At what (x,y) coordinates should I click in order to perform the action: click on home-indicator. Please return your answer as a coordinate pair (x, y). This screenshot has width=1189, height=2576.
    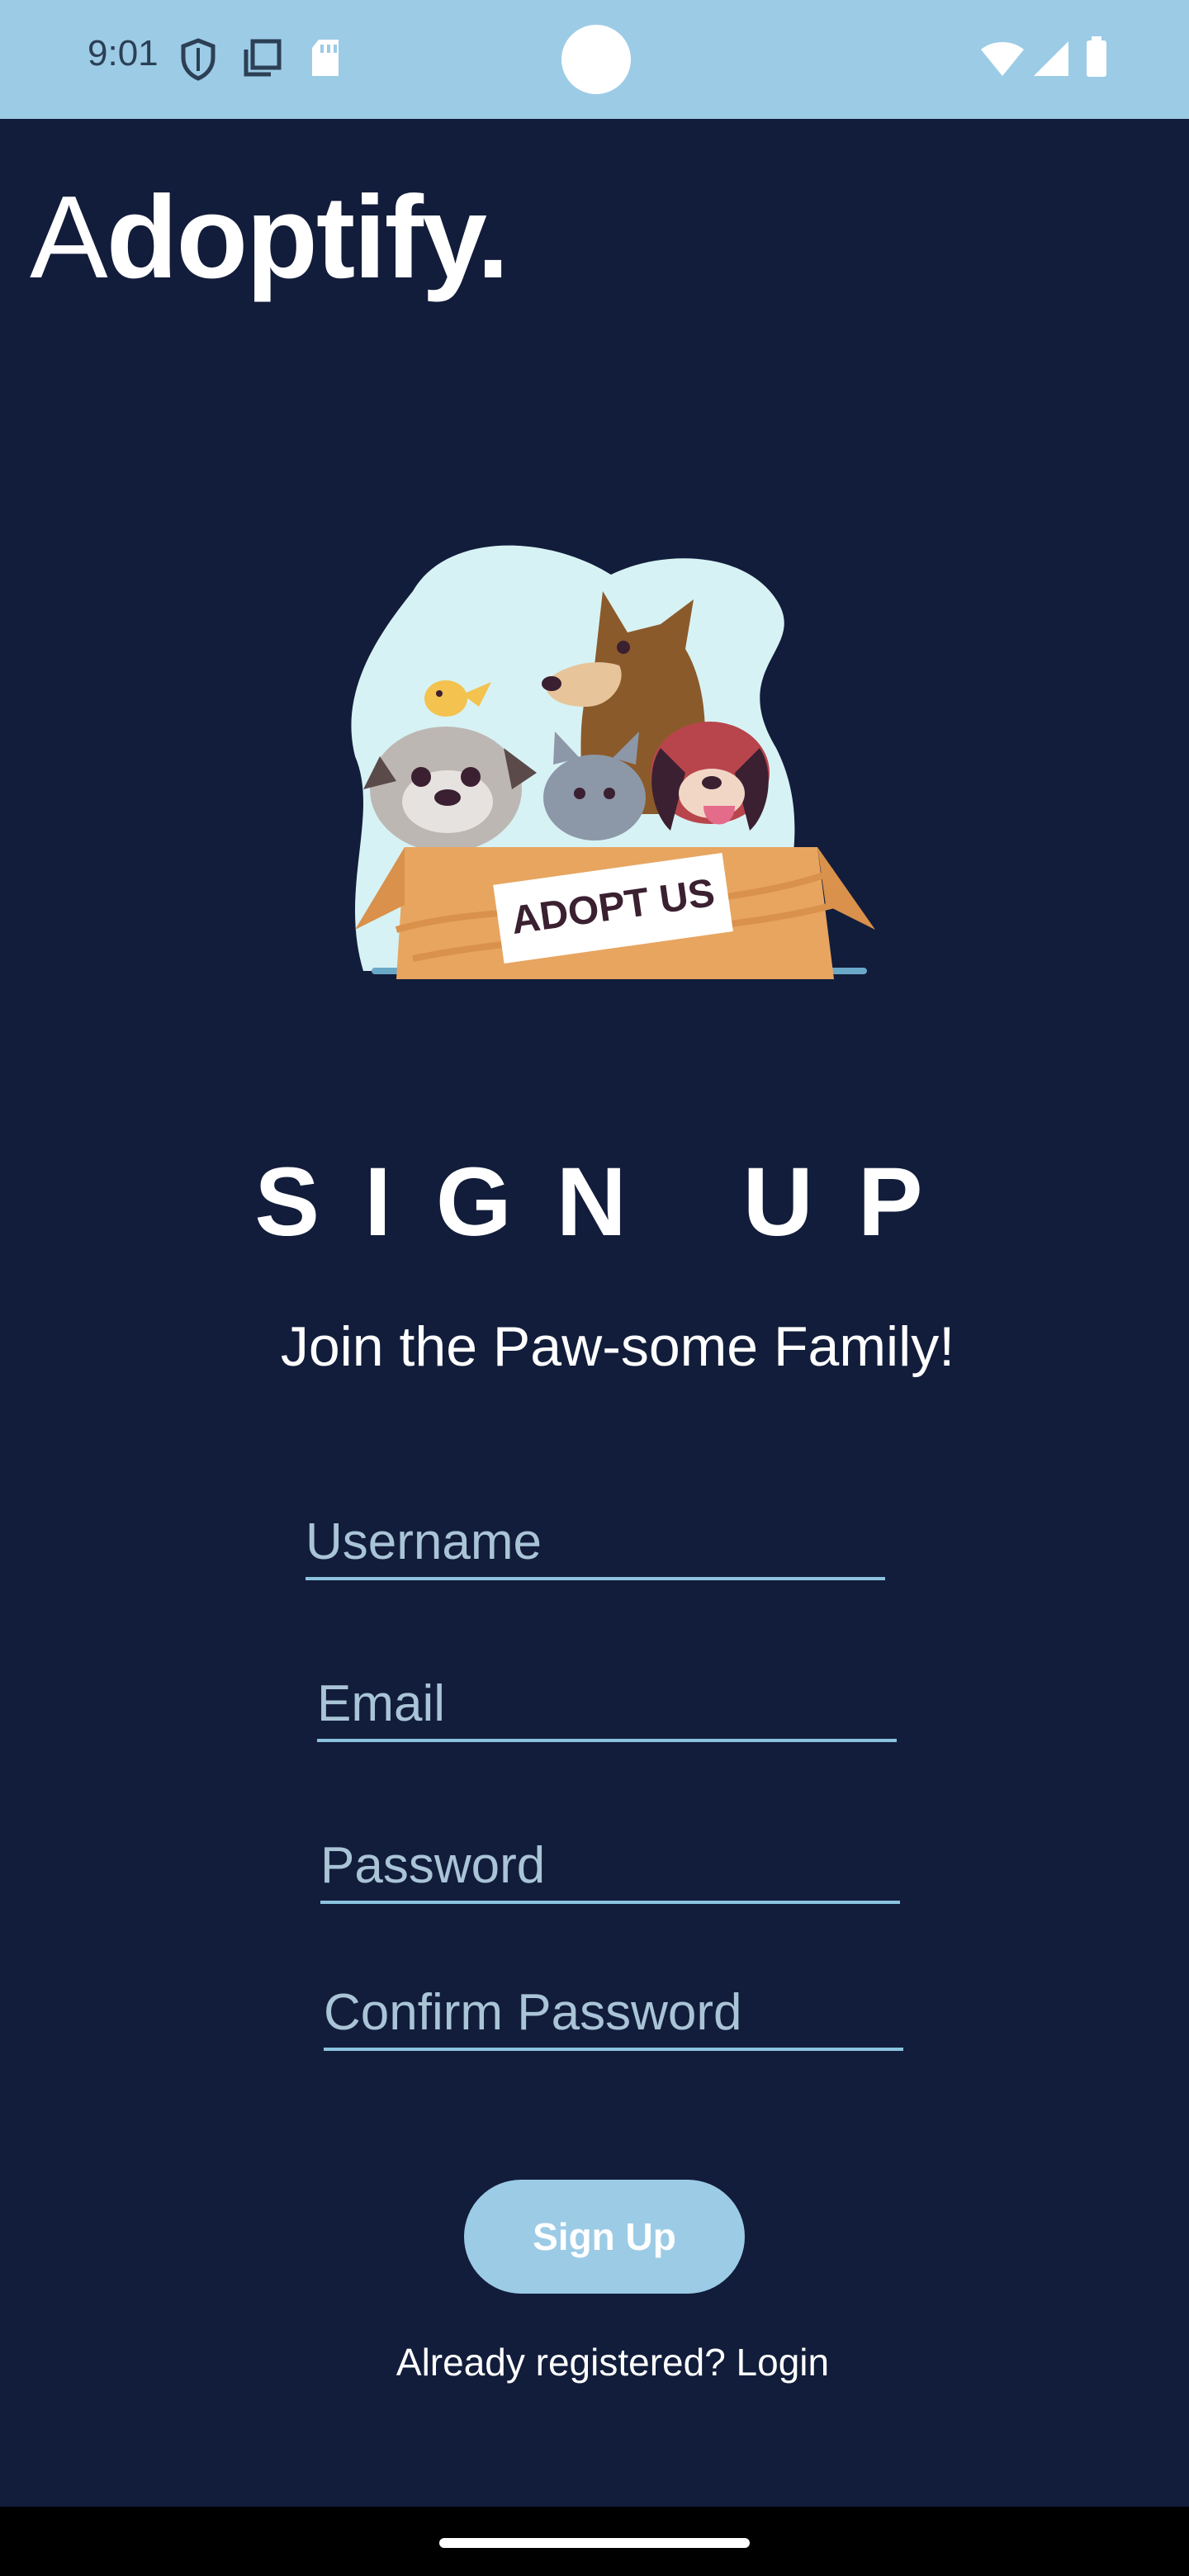
    Looking at the image, I should click on (594, 2543).